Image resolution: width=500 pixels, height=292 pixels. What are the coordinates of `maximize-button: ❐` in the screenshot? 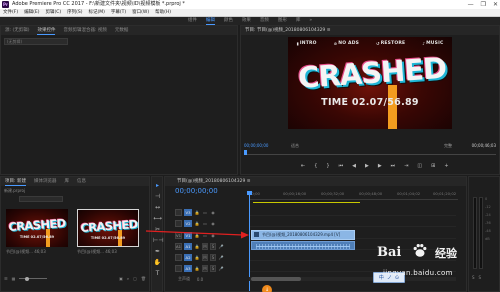 It's located at (483, 4).